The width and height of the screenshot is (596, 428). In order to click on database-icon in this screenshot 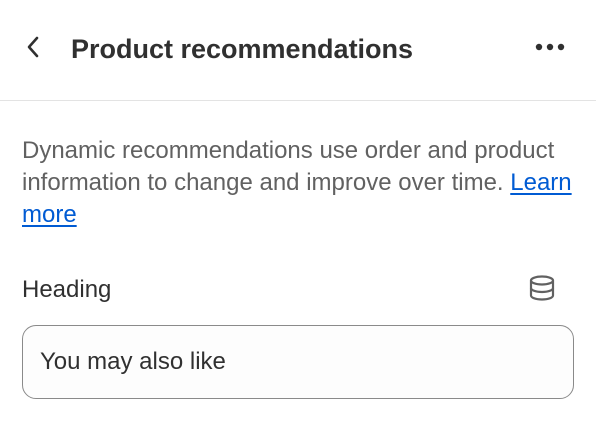, I will do `click(542, 290)`.